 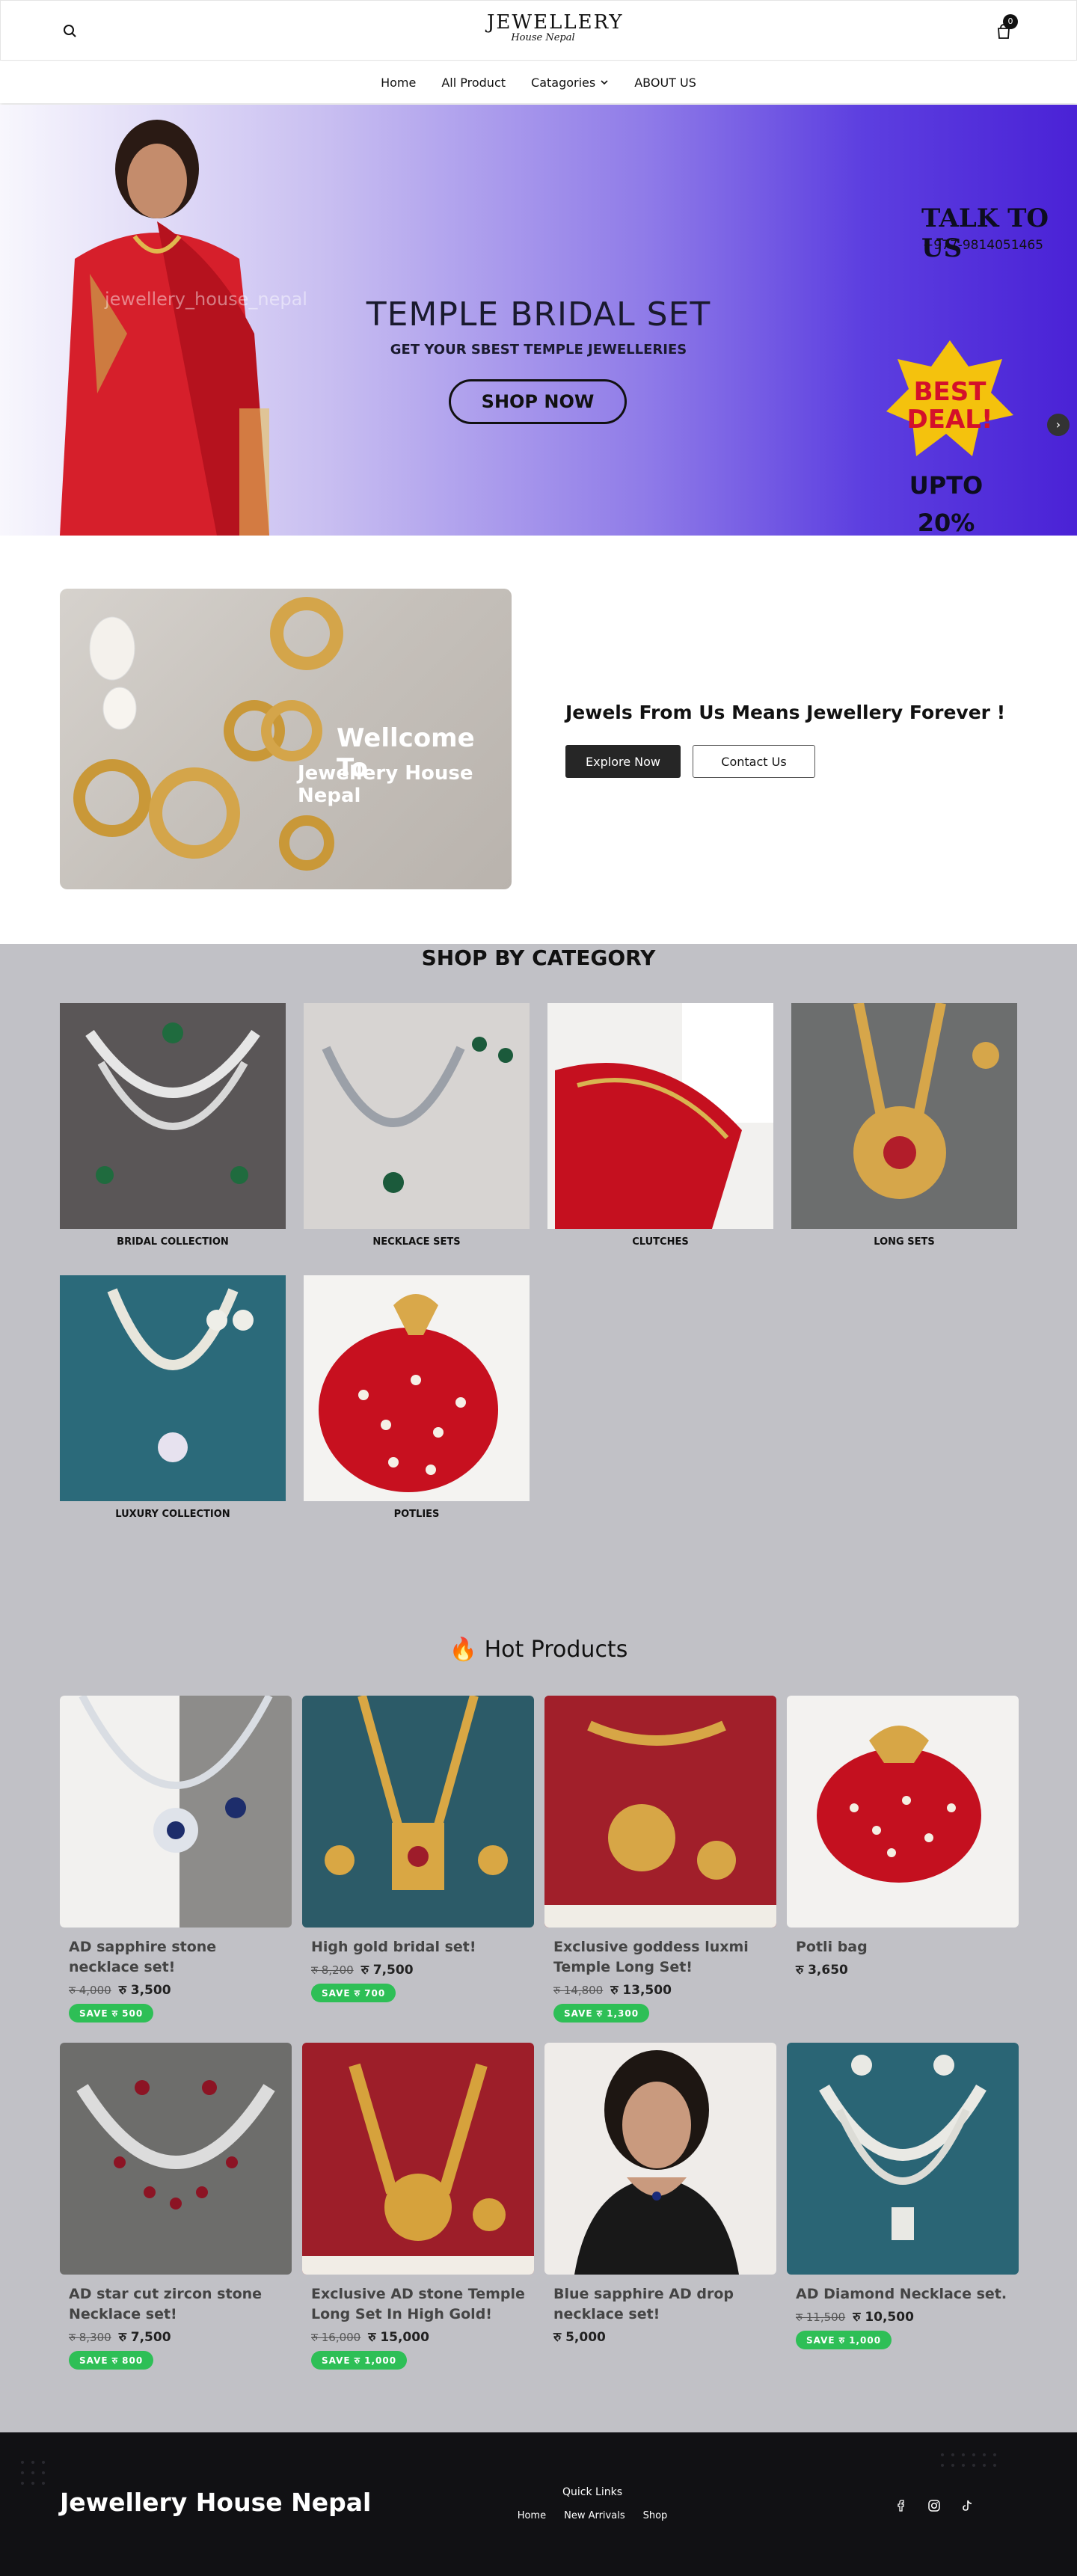 What do you see at coordinates (90, 1990) in the screenshot?
I see `old-price: रु 4,000` at bounding box center [90, 1990].